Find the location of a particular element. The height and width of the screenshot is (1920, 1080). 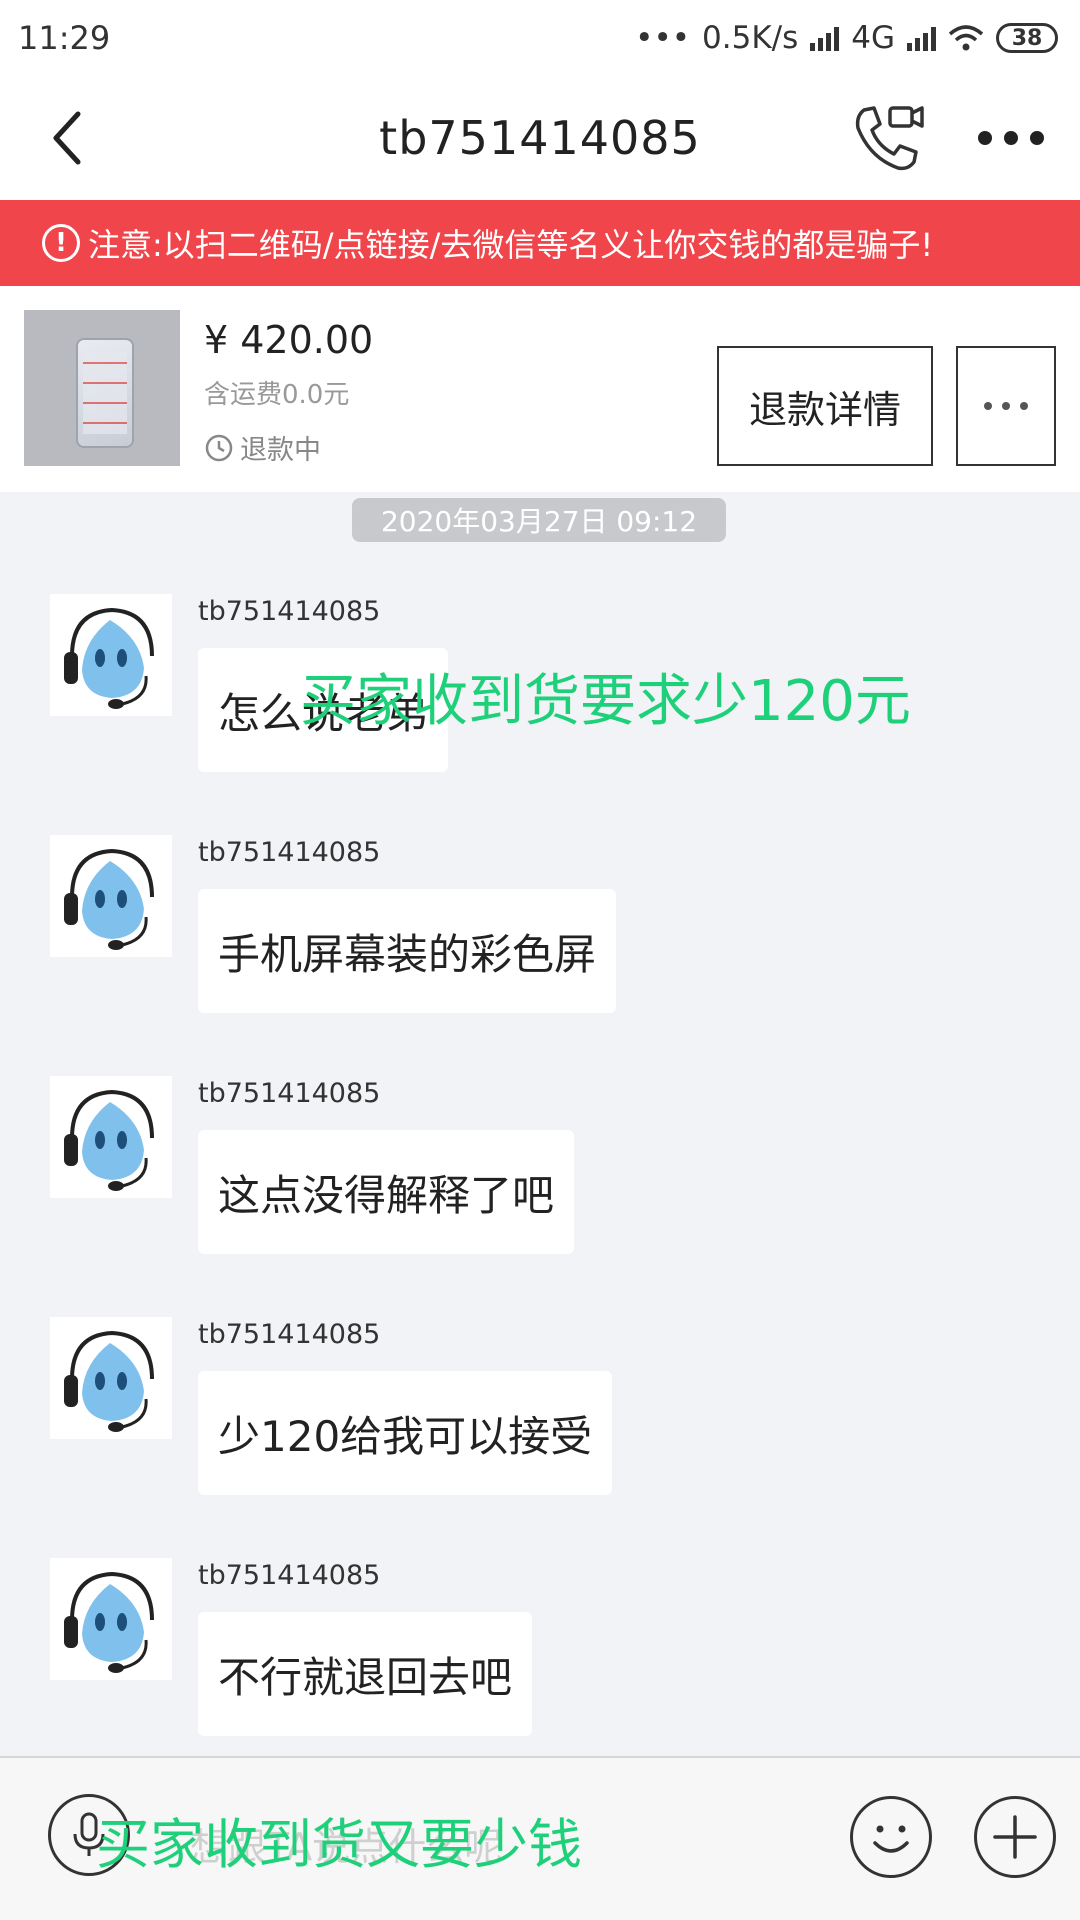

add-attachment-button is located at coordinates (1015, 1837).